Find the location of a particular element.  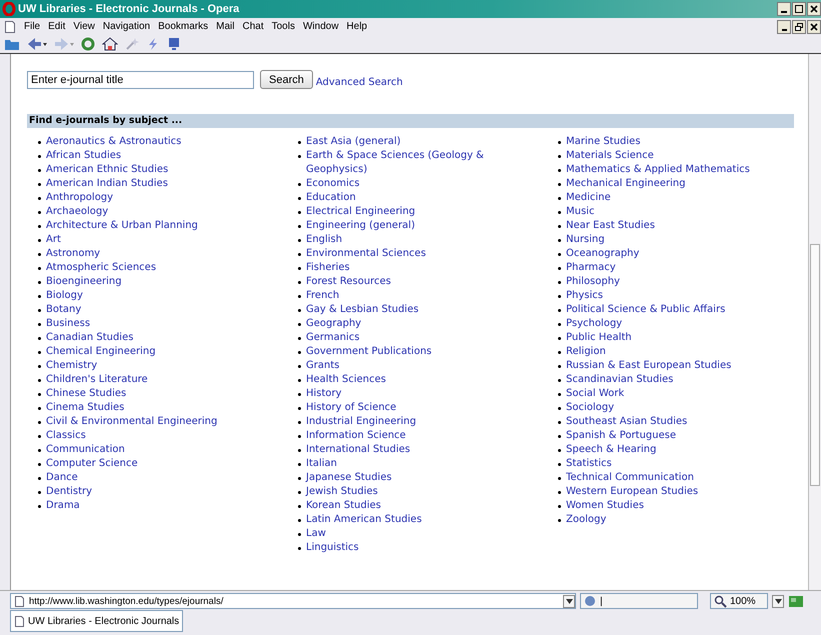

subject-link: Information Science is located at coordinates (356, 436).